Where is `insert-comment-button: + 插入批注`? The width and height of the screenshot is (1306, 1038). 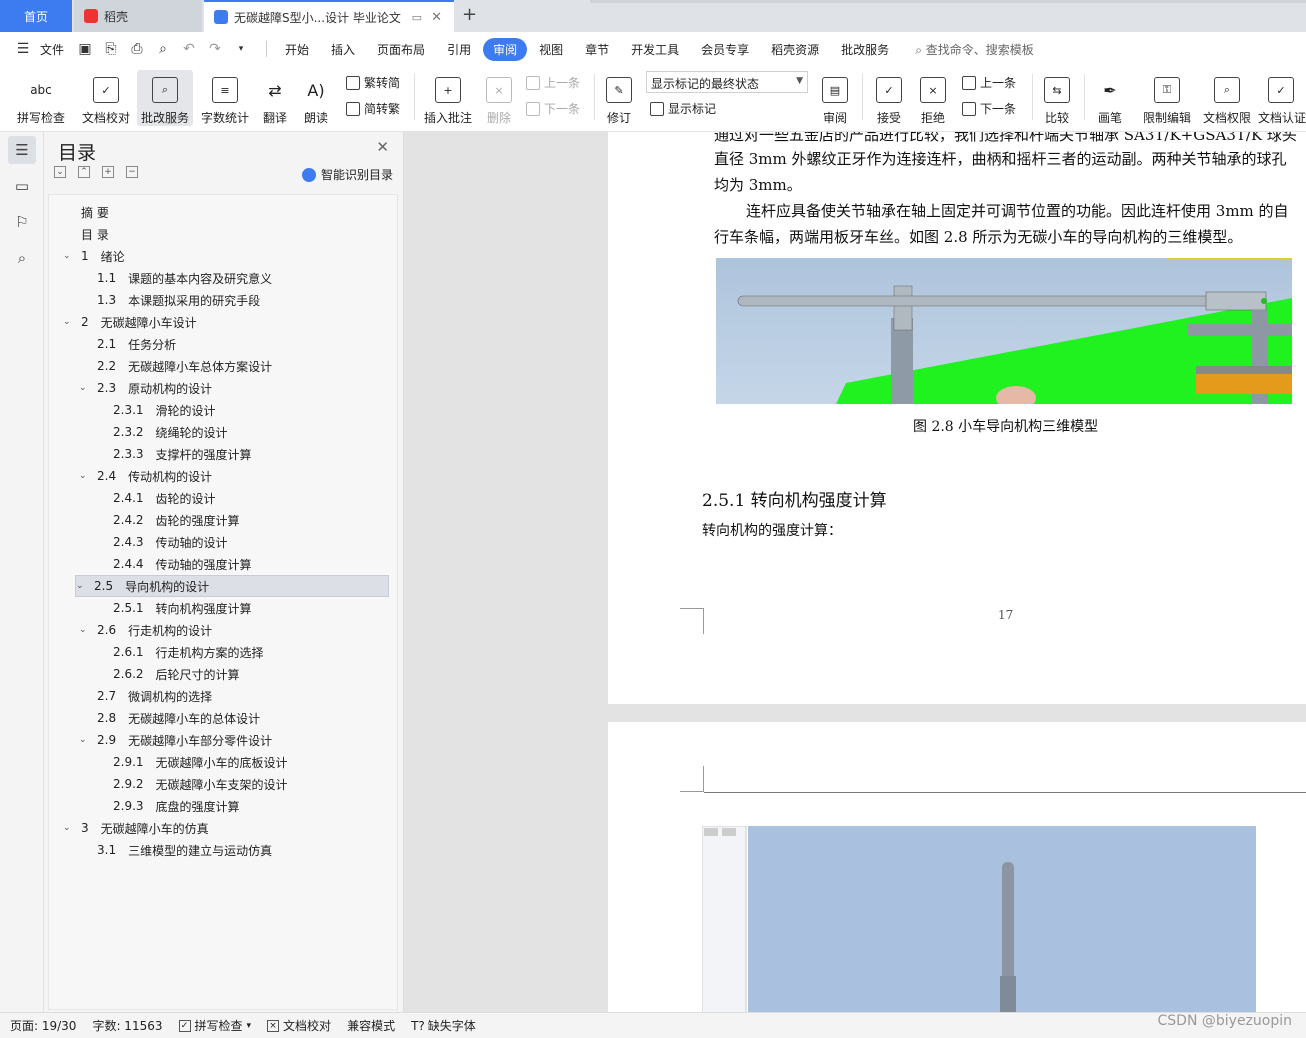
insert-comment-button: + 插入批注 is located at coordinates (448, 98).